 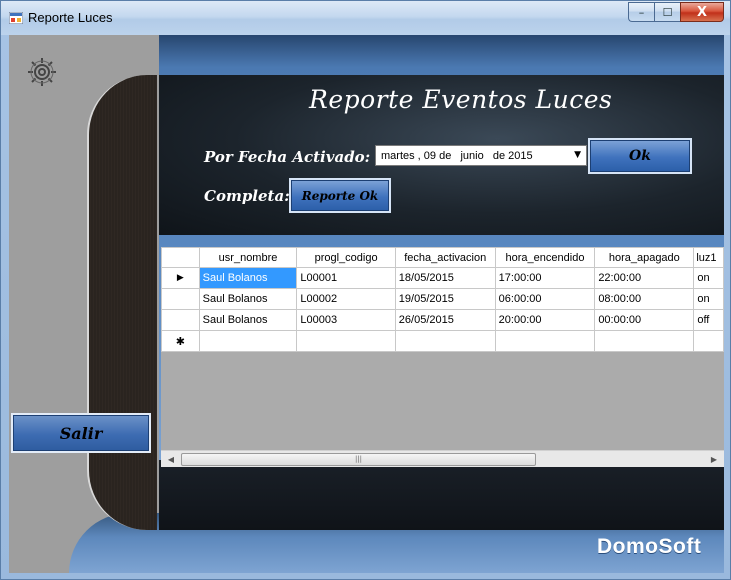 What do you see at coordinates (457, 155) in the screenshot?
I see `date-picker-value: martes , 09 de junio de 2015` at bounding box center [457, 155].